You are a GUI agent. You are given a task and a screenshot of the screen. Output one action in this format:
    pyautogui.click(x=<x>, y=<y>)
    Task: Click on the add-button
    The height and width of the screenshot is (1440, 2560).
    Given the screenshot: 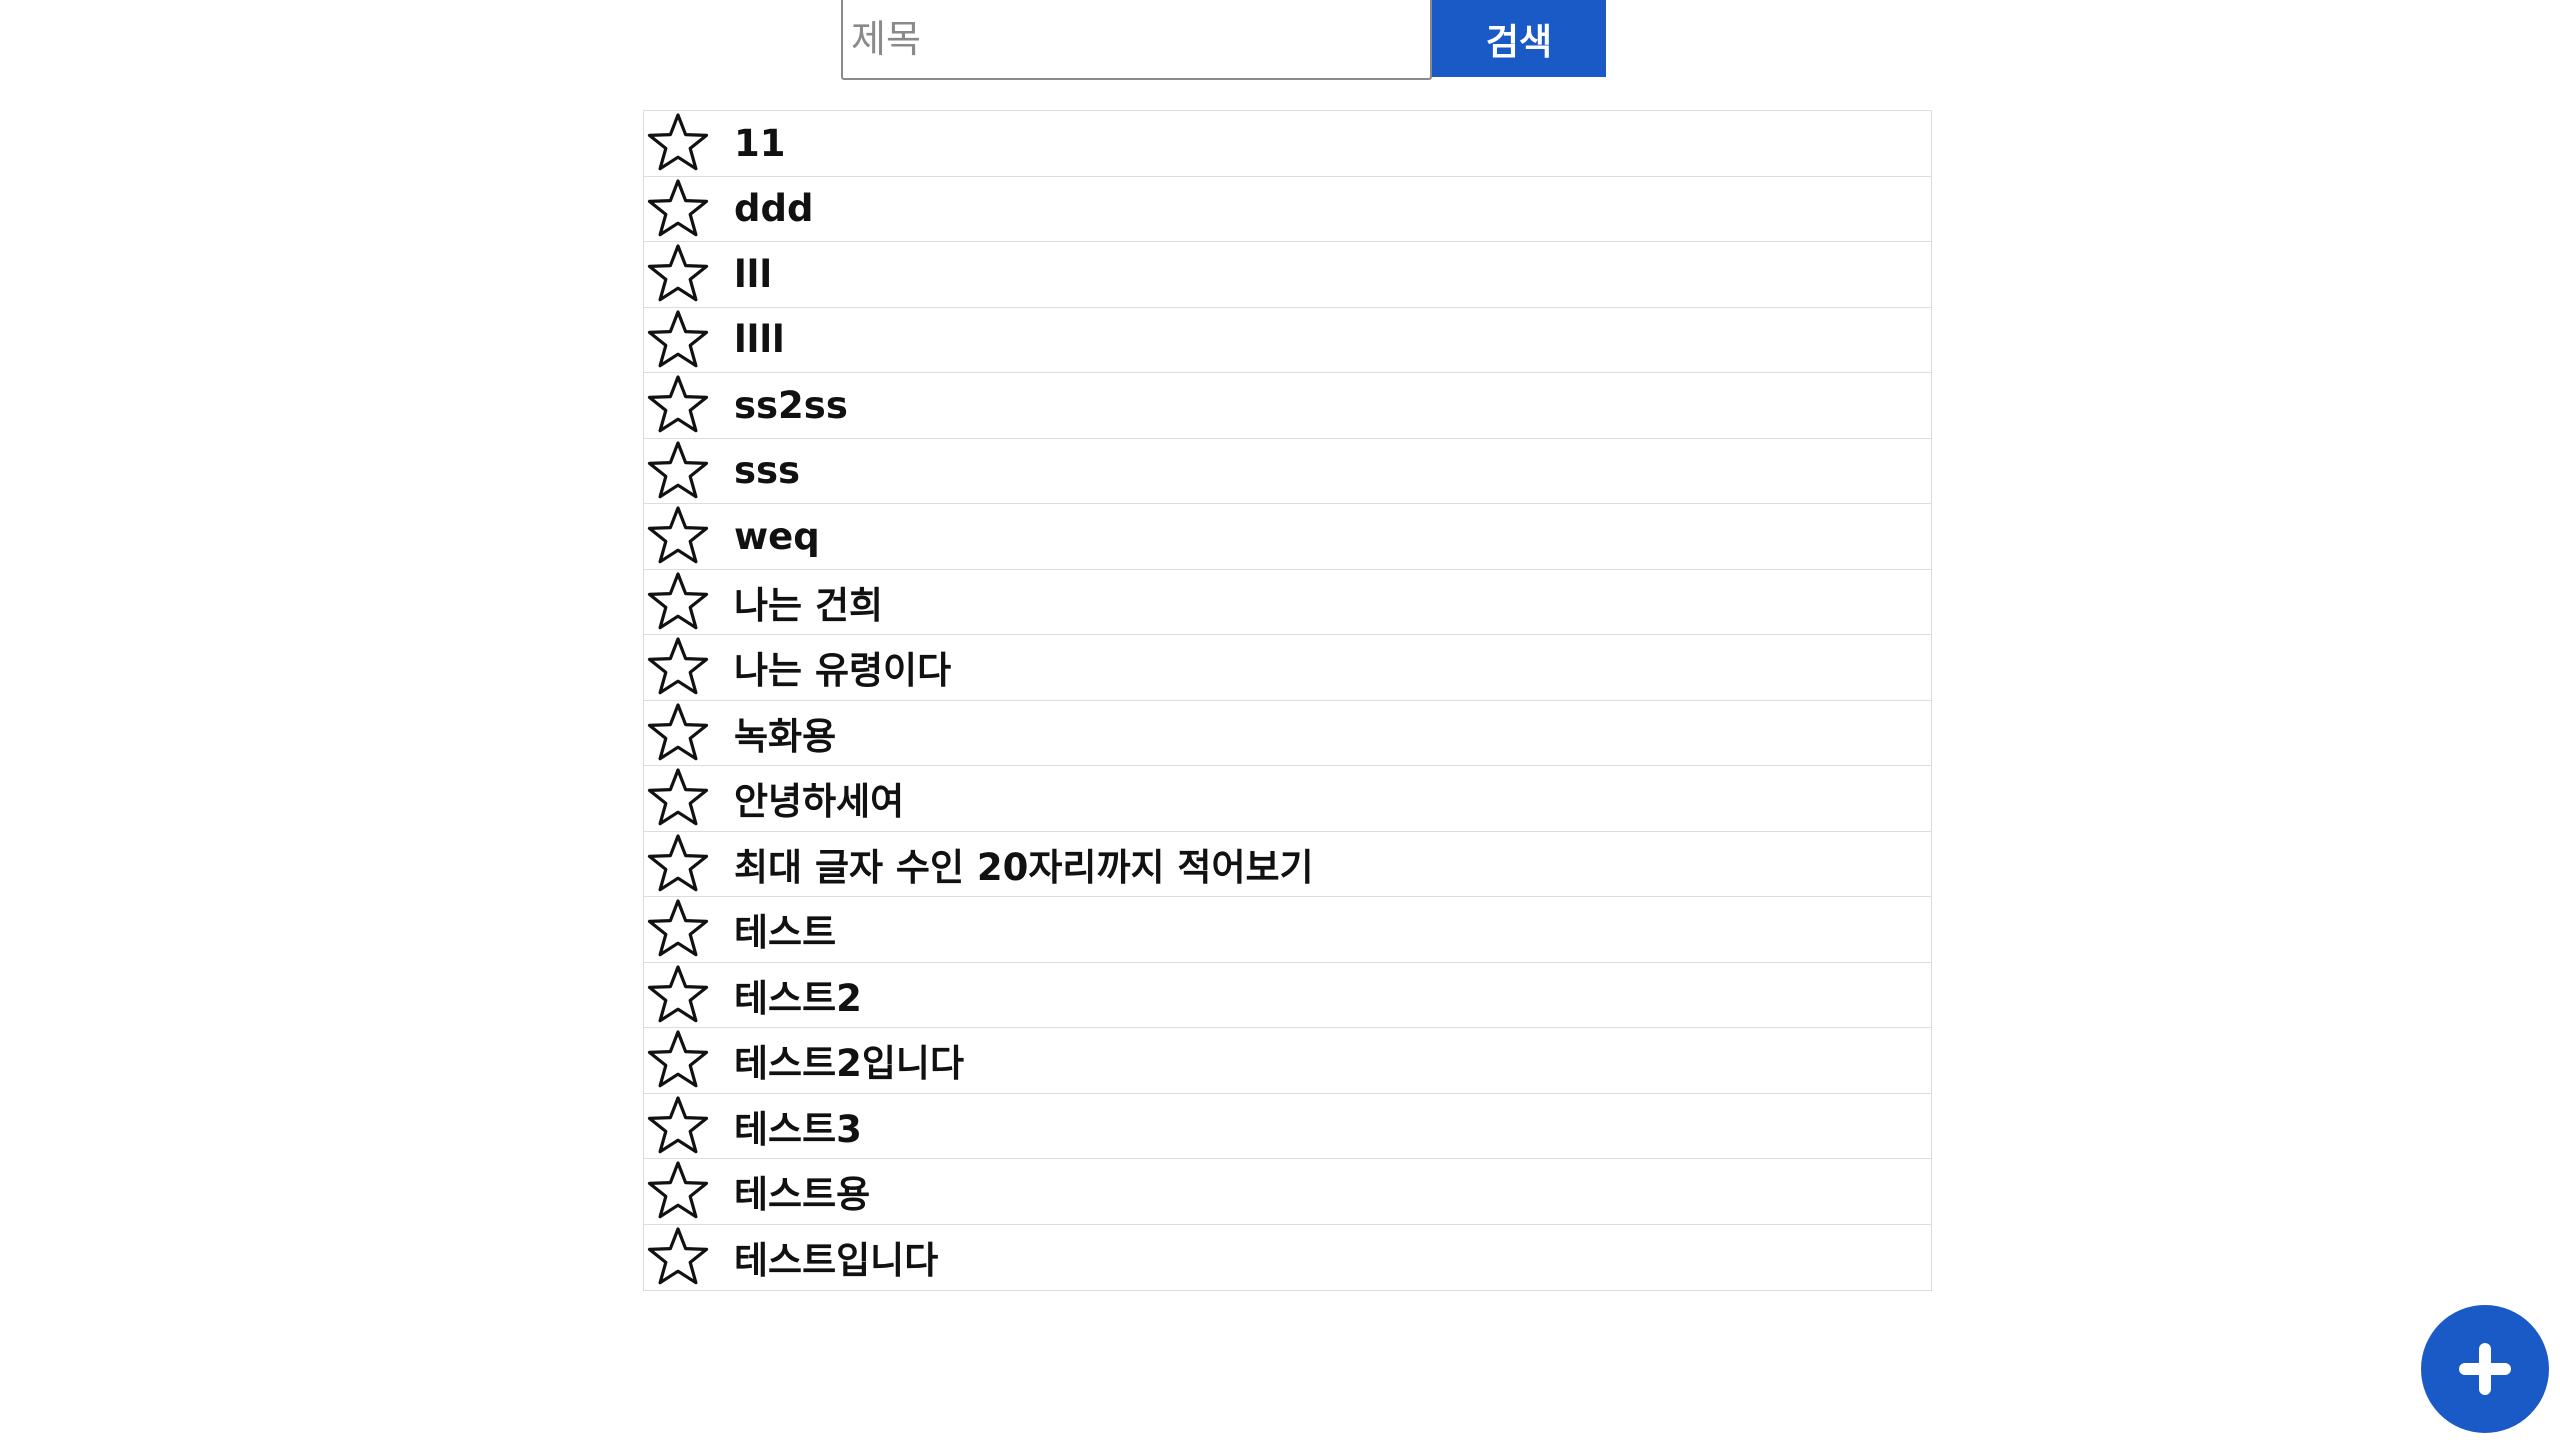 What is the action you would take?
    pyautogui.click(x=2485, y=1369)
    